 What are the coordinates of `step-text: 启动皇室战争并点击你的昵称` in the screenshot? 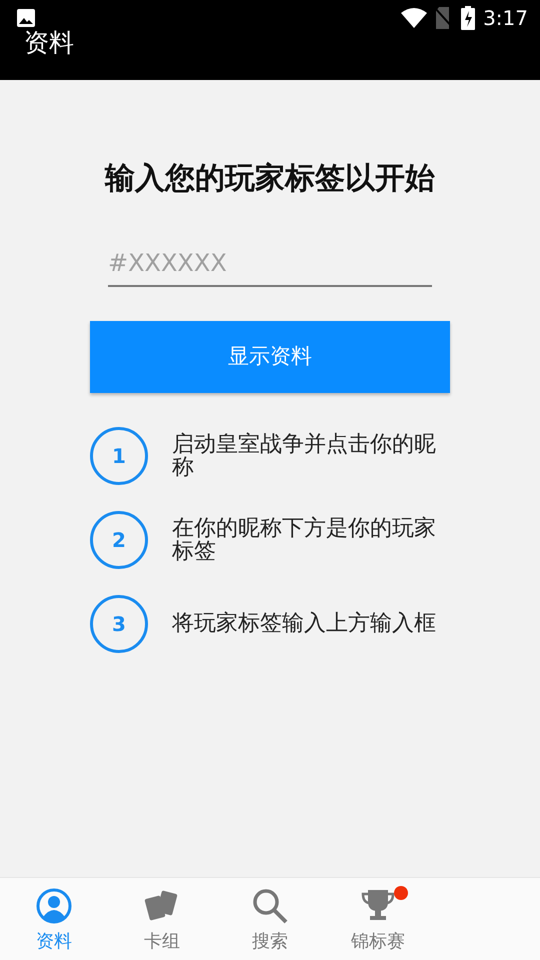 It's located at (304, 456).